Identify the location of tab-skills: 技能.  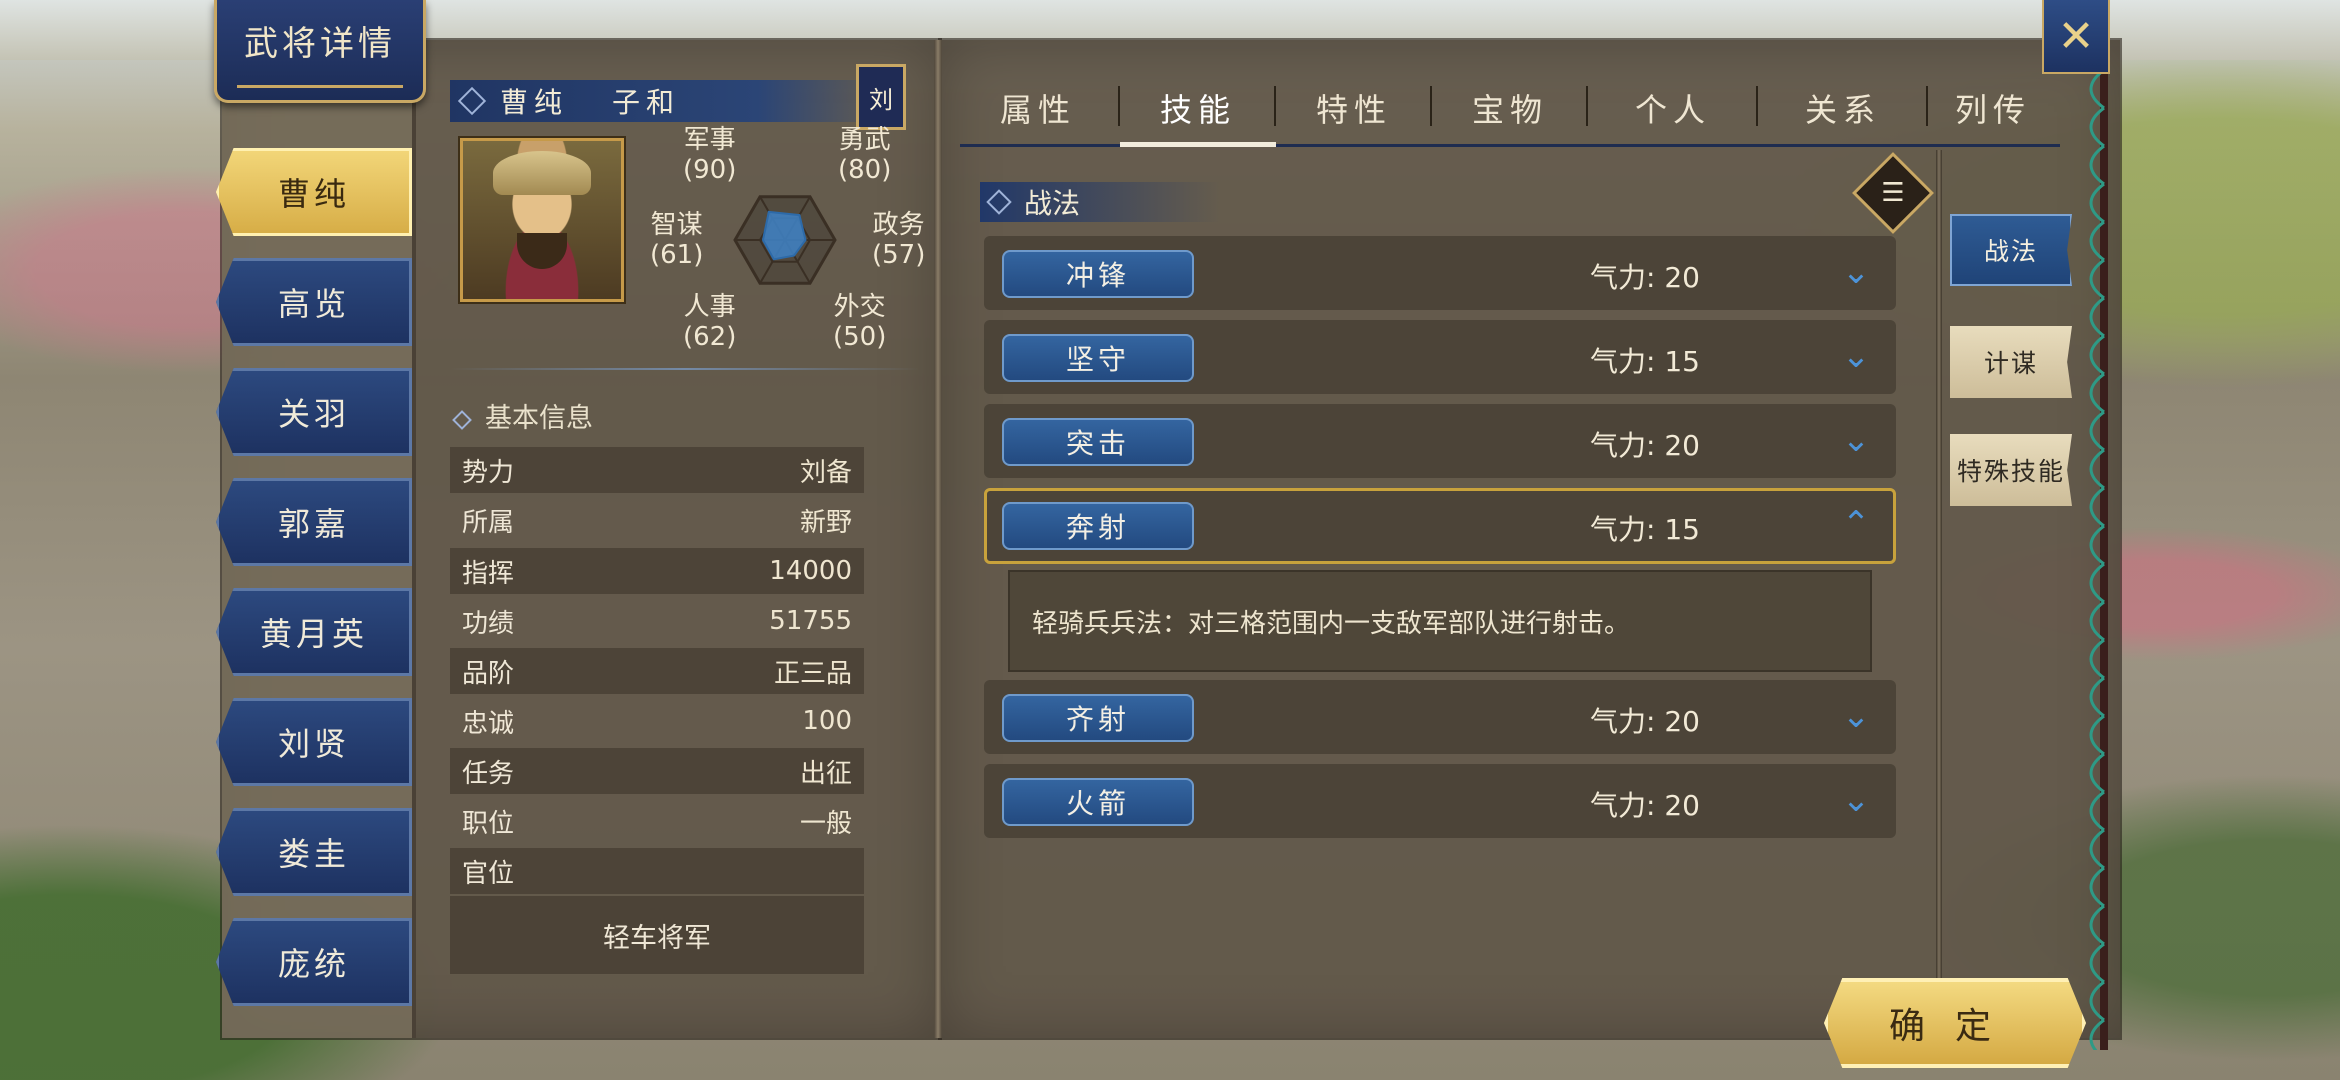
(1198, 108).